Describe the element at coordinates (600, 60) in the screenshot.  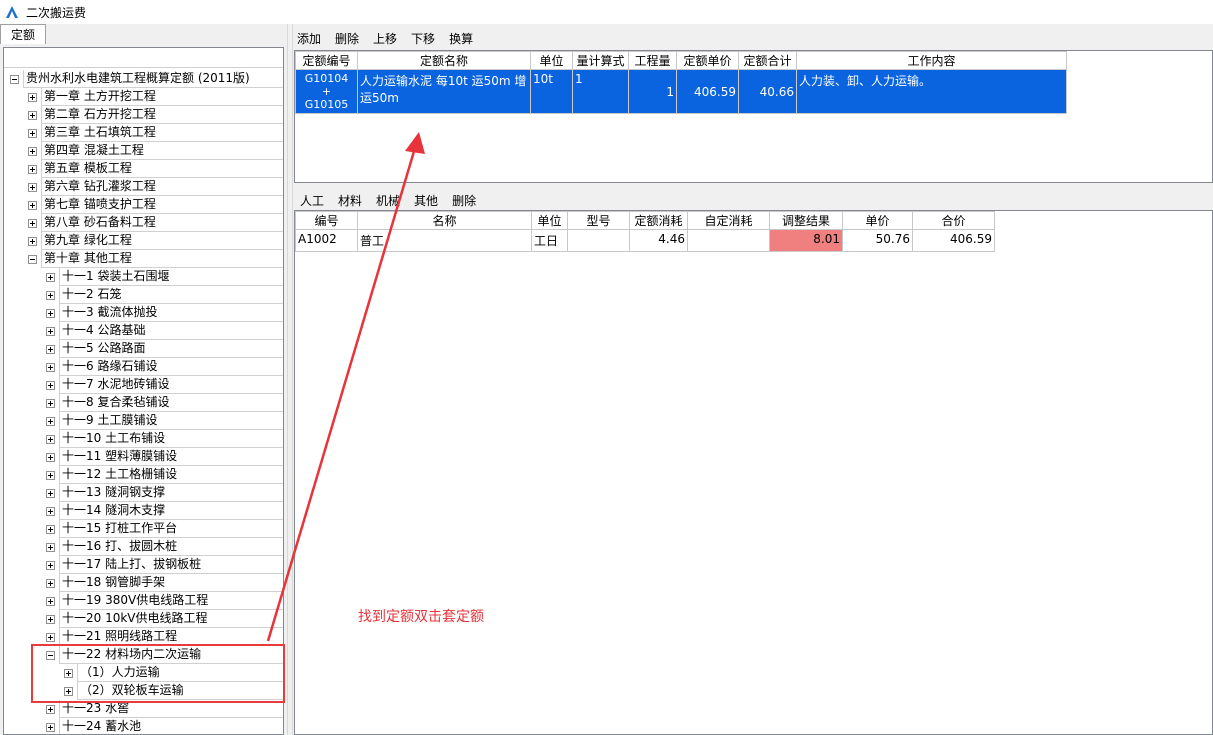
I see `column-header: 量计算式` at that location.